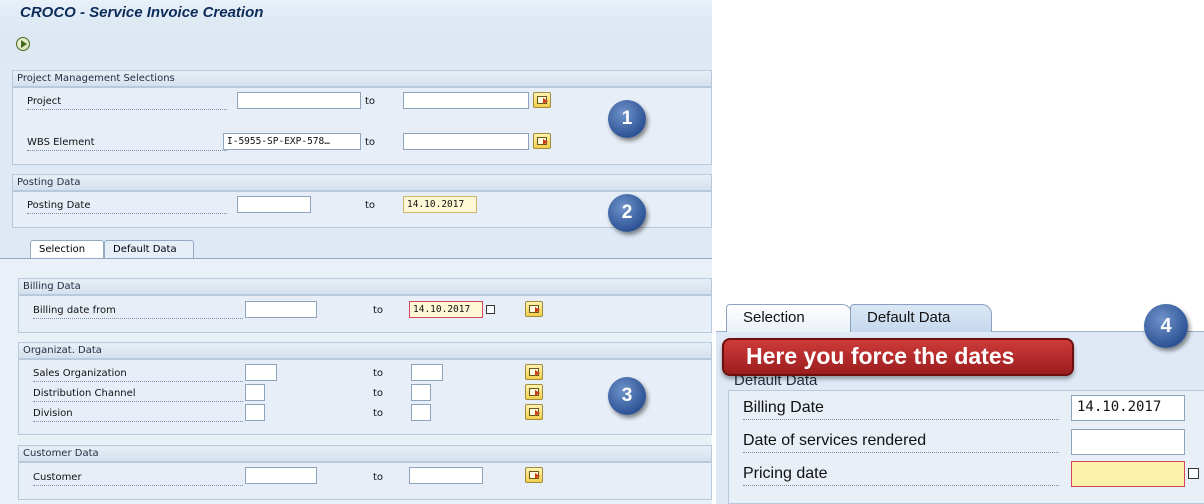 The image size is (1204, 504). What do you see at coordinates (149, 249) in the screenshot?
I see `tab-default-data: Default Data` at bounding box center [149, 249].